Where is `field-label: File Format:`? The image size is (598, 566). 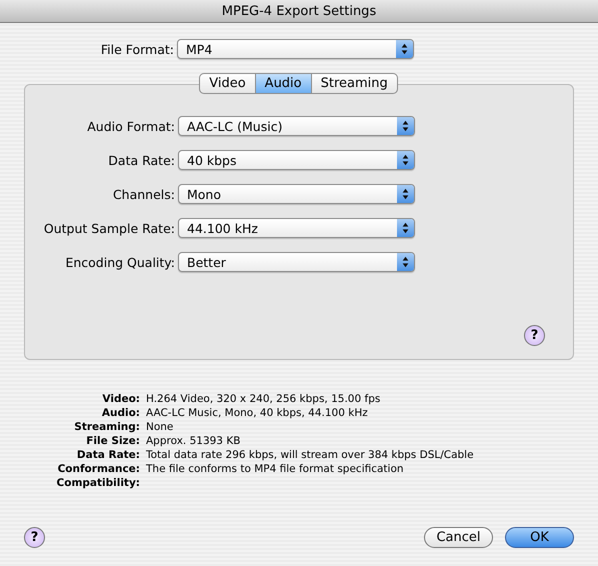 field-label: File Format: is located at coordinates (137, 49).